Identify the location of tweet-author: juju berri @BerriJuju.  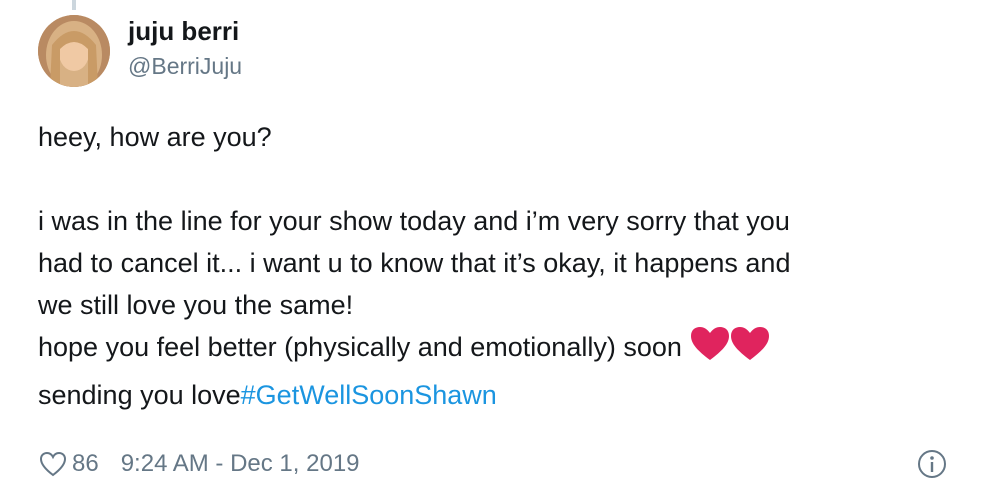
(185, 48).